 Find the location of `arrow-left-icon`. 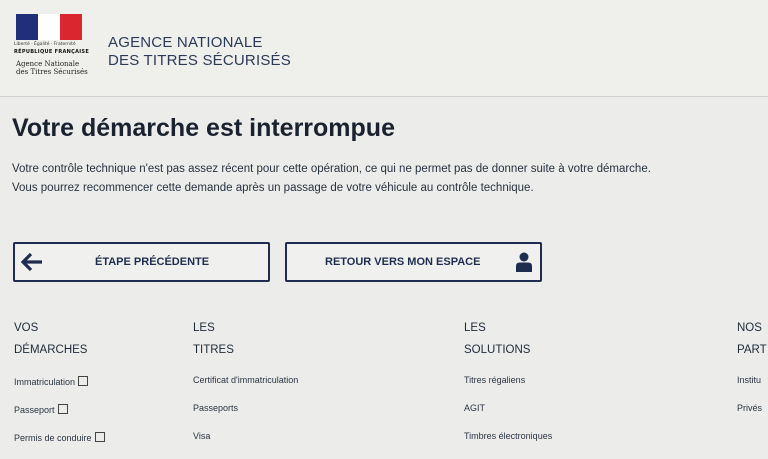

arrow-left-icon is located at coordinates (31, 262).